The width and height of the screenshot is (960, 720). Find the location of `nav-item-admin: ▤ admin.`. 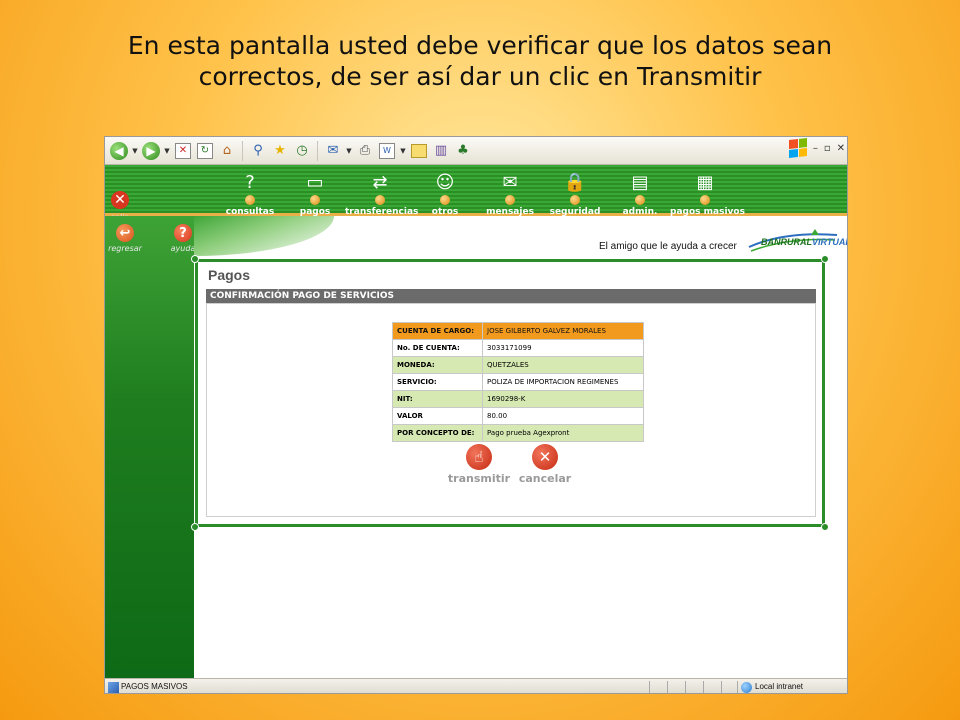

nav-item-admin: ▤ admin. is located at coordinates (640, 194).